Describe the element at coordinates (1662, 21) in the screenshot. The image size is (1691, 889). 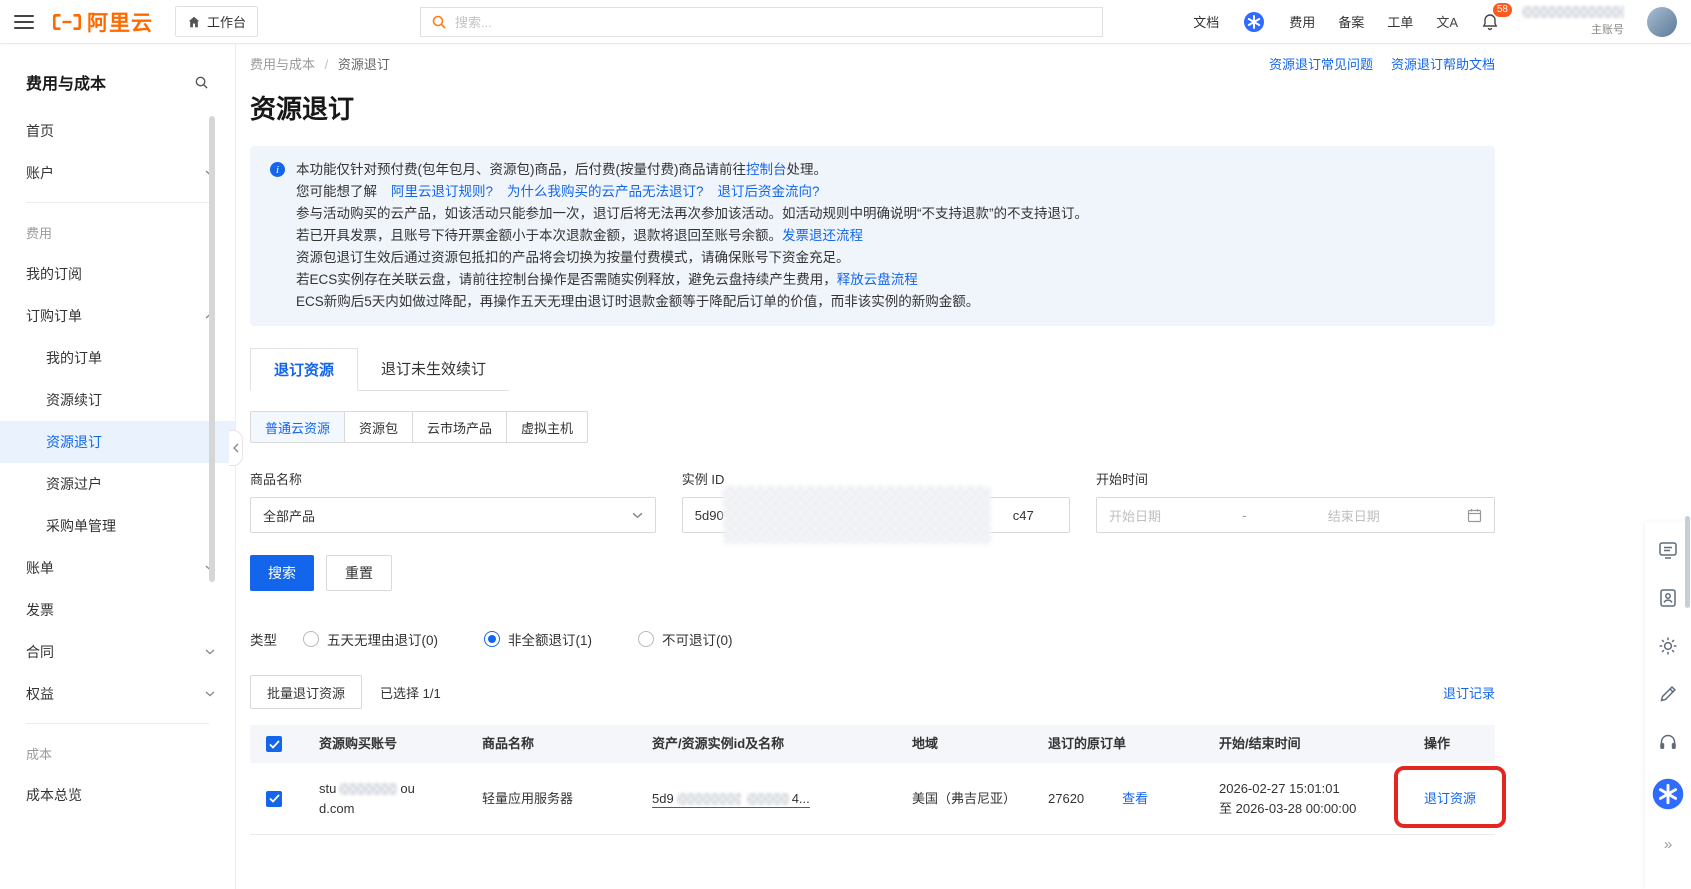
I see `avatar` at that location.